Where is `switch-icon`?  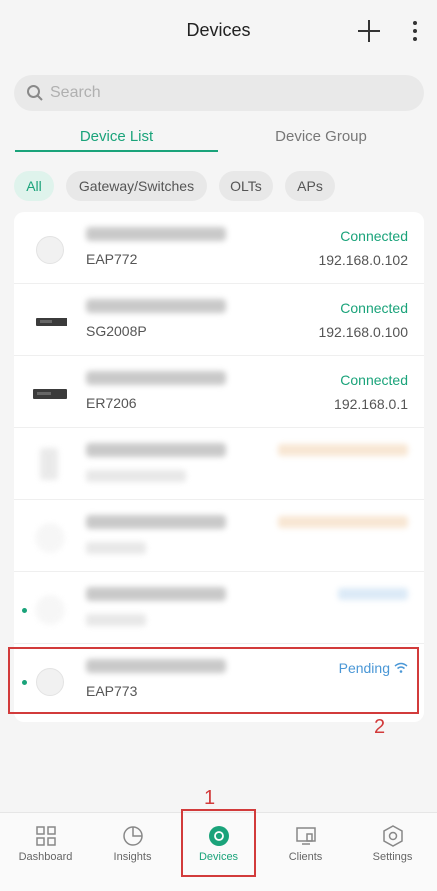 switch-icon is located at coordinates (51, 322).